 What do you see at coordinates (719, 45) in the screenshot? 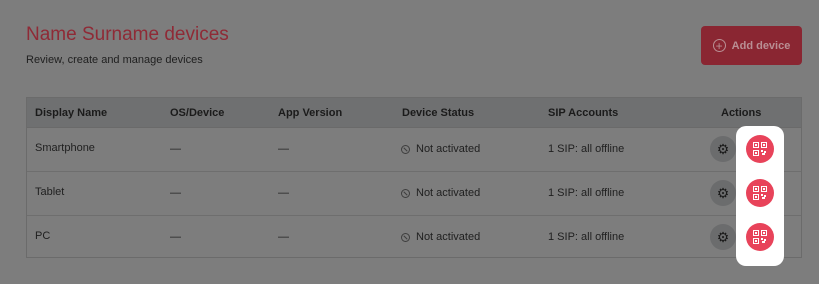
I see `plus-circle-icon: +` at bounding box center [719, 45].